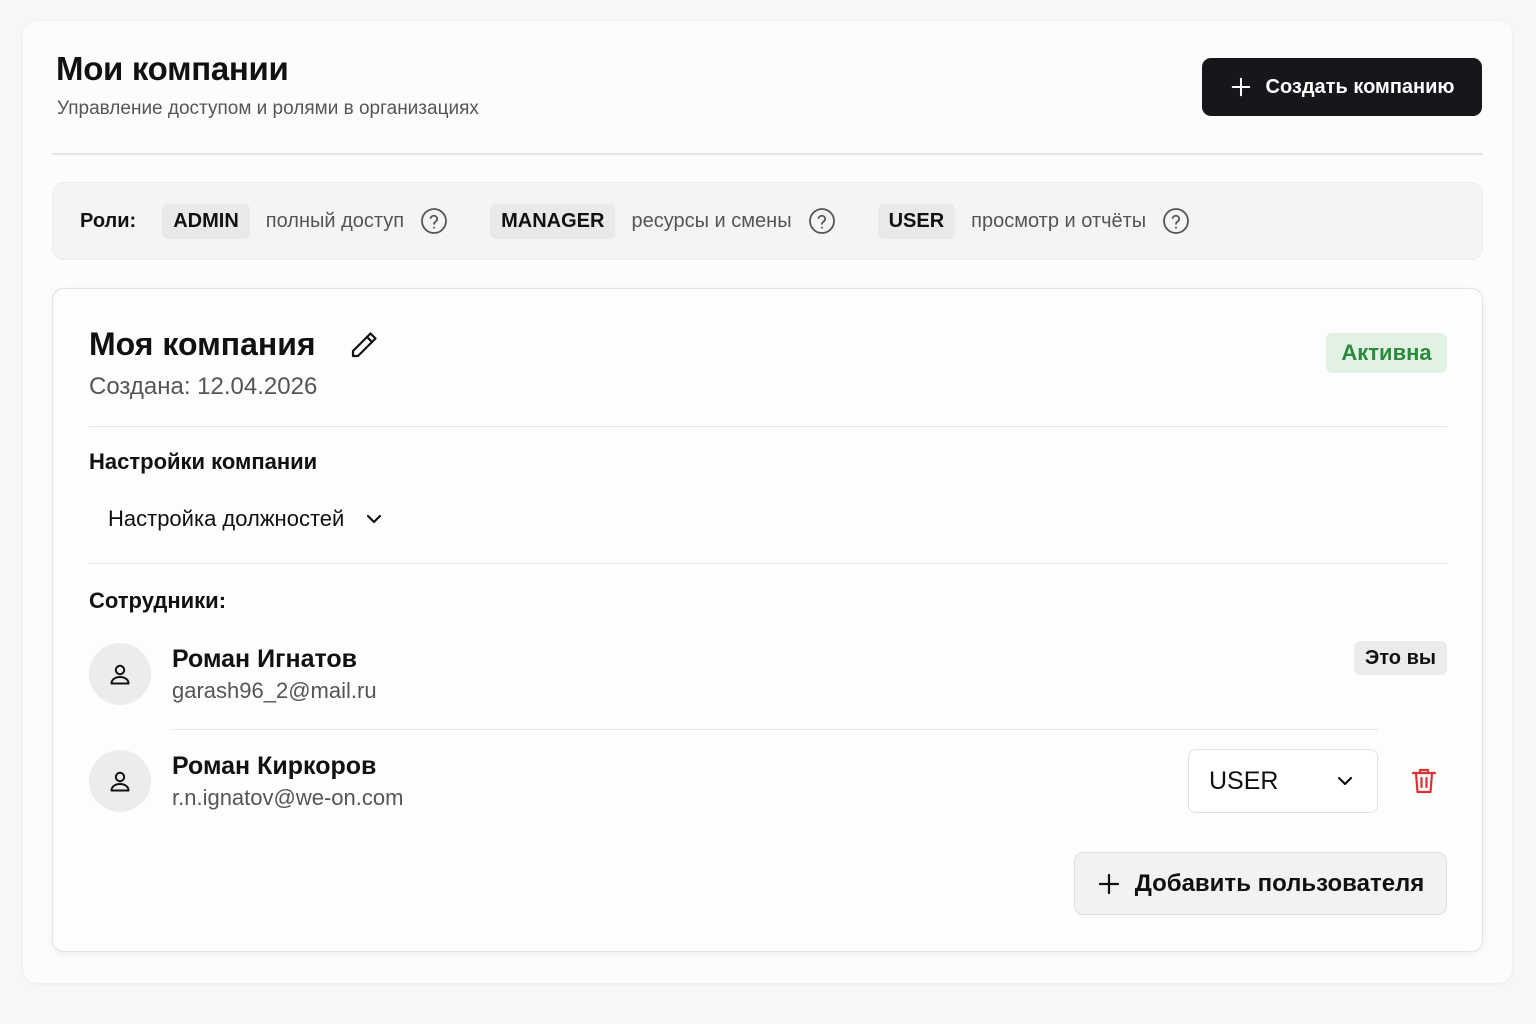  What do you see at coordinates (1283, 781) in the screenshot?
I see `employee-role-select: USER` at bounding box center [1283, 781].